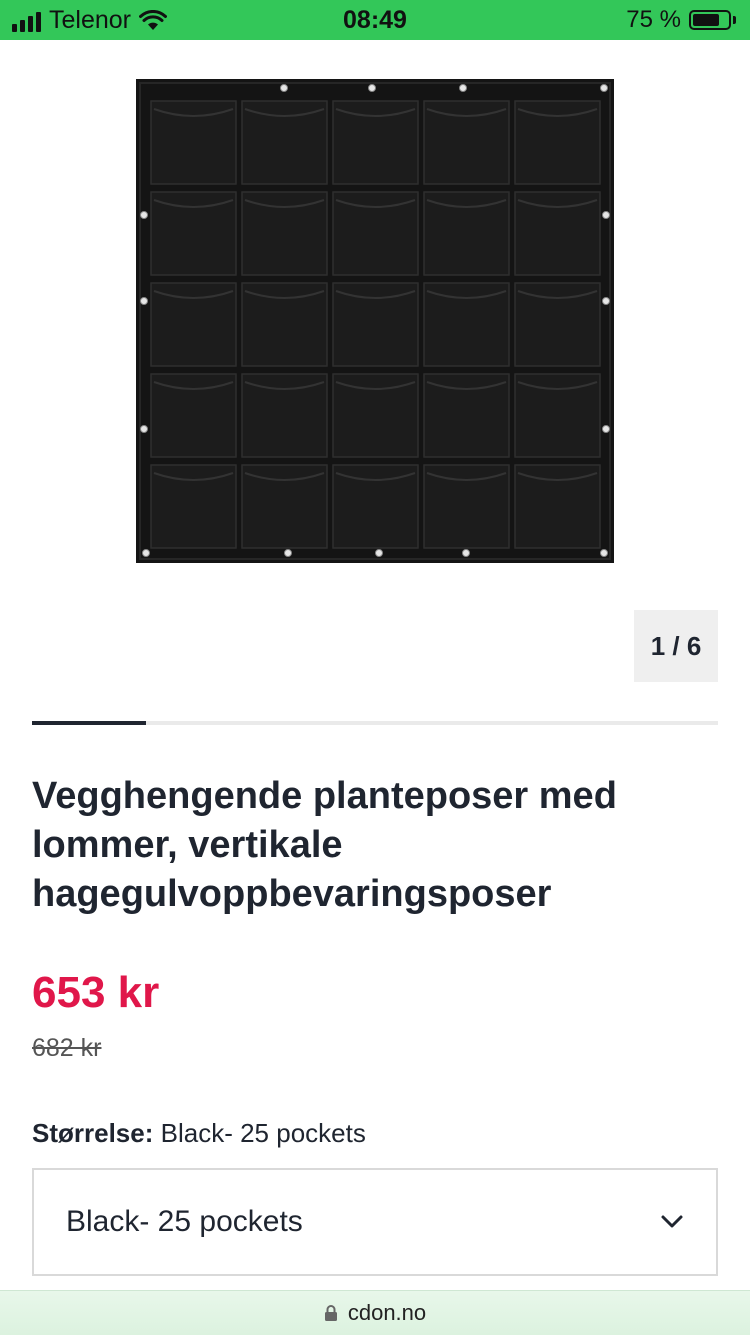  I want to click on size-label: Størrelse: Black- 25 pockets, so click(199, 1133).